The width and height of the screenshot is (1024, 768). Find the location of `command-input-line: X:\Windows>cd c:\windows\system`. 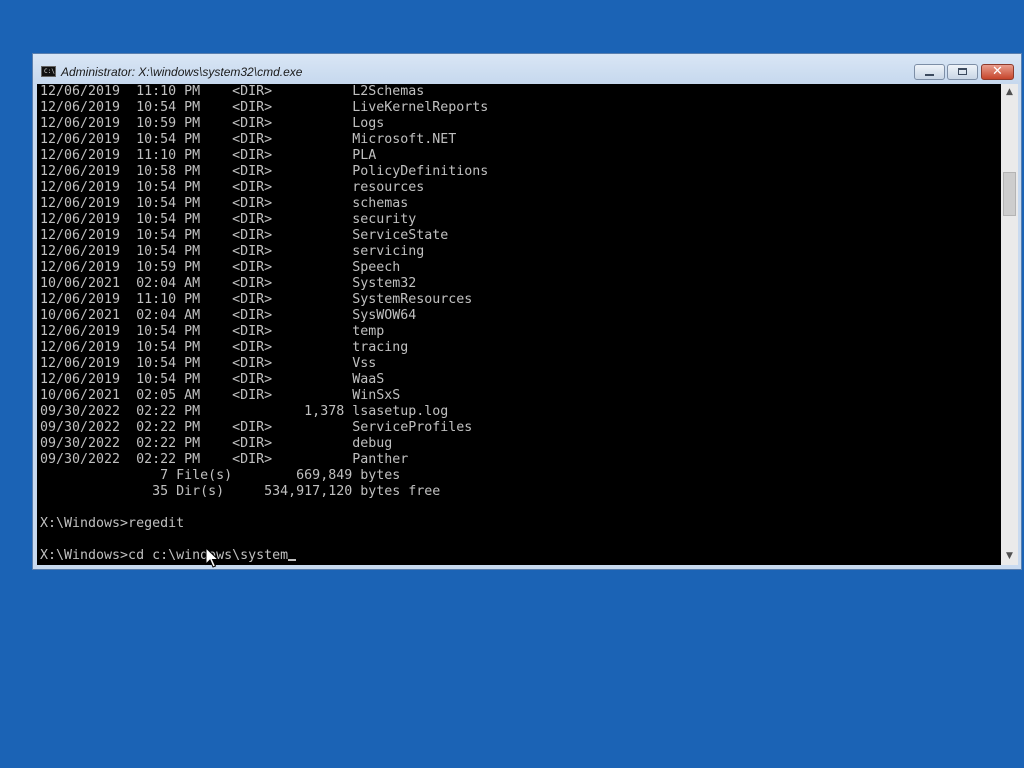

command-input-line: X:\Windows>cd c:\windows\system is located at coordinates (264, 556).